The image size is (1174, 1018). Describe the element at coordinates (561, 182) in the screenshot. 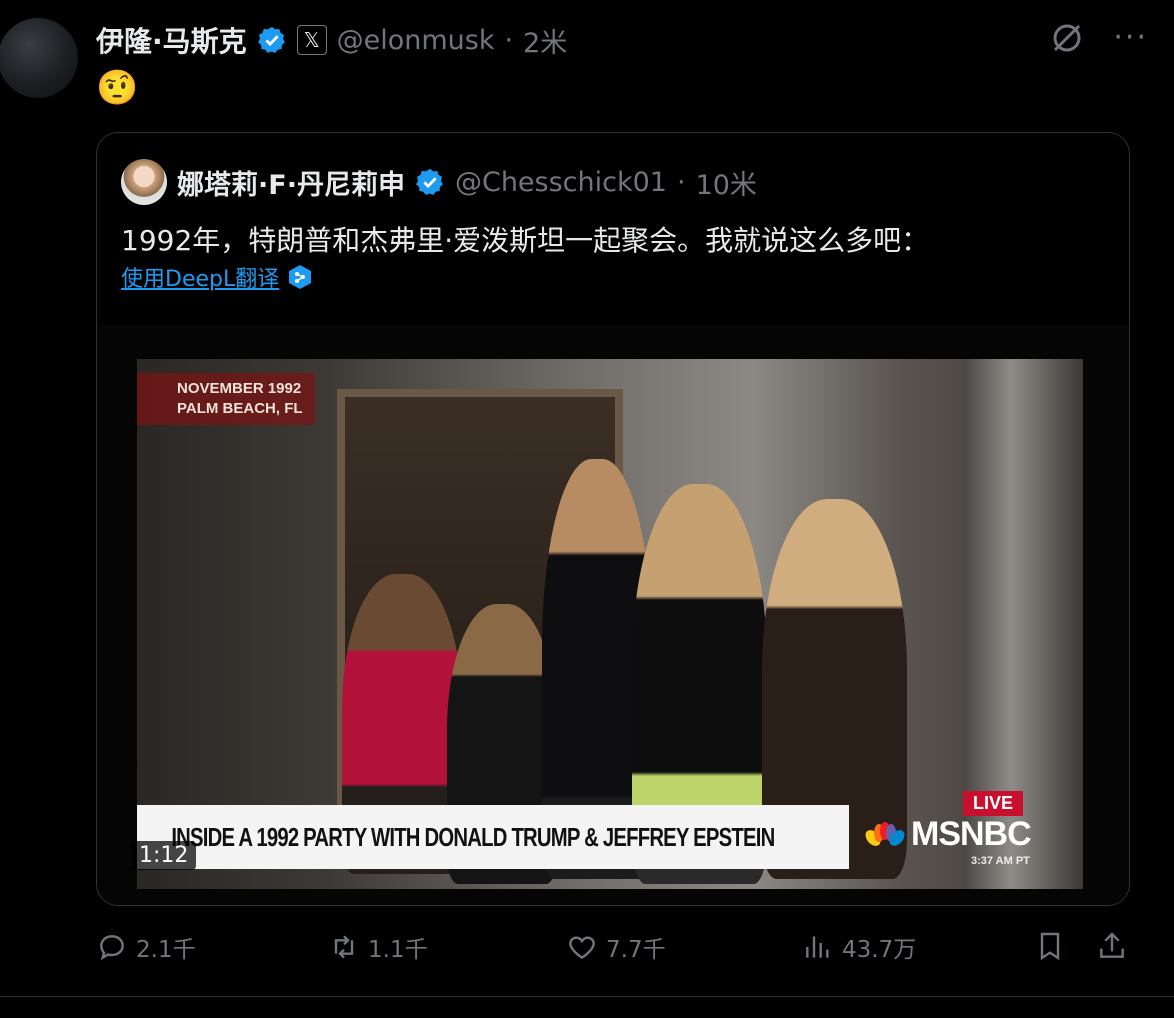

I see `quoted-author-handle: @Chesschick01` at that location.